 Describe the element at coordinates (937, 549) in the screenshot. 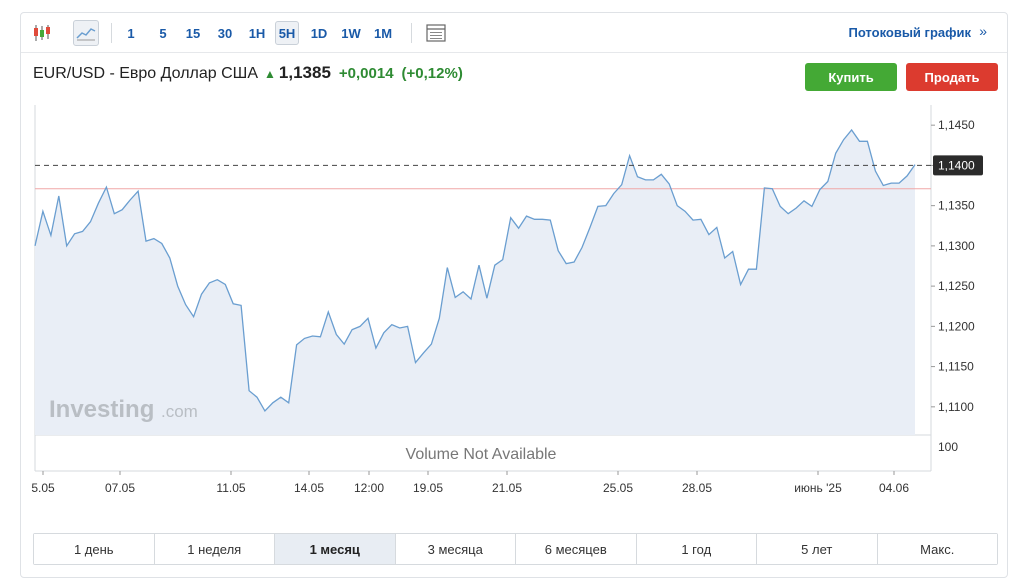

I see `range-button-7: Макс.` at that location.